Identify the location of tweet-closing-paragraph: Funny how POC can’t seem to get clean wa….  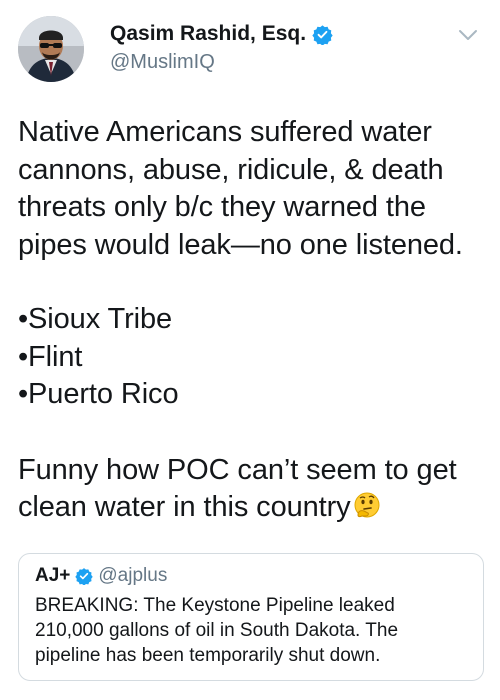
(253, 489).